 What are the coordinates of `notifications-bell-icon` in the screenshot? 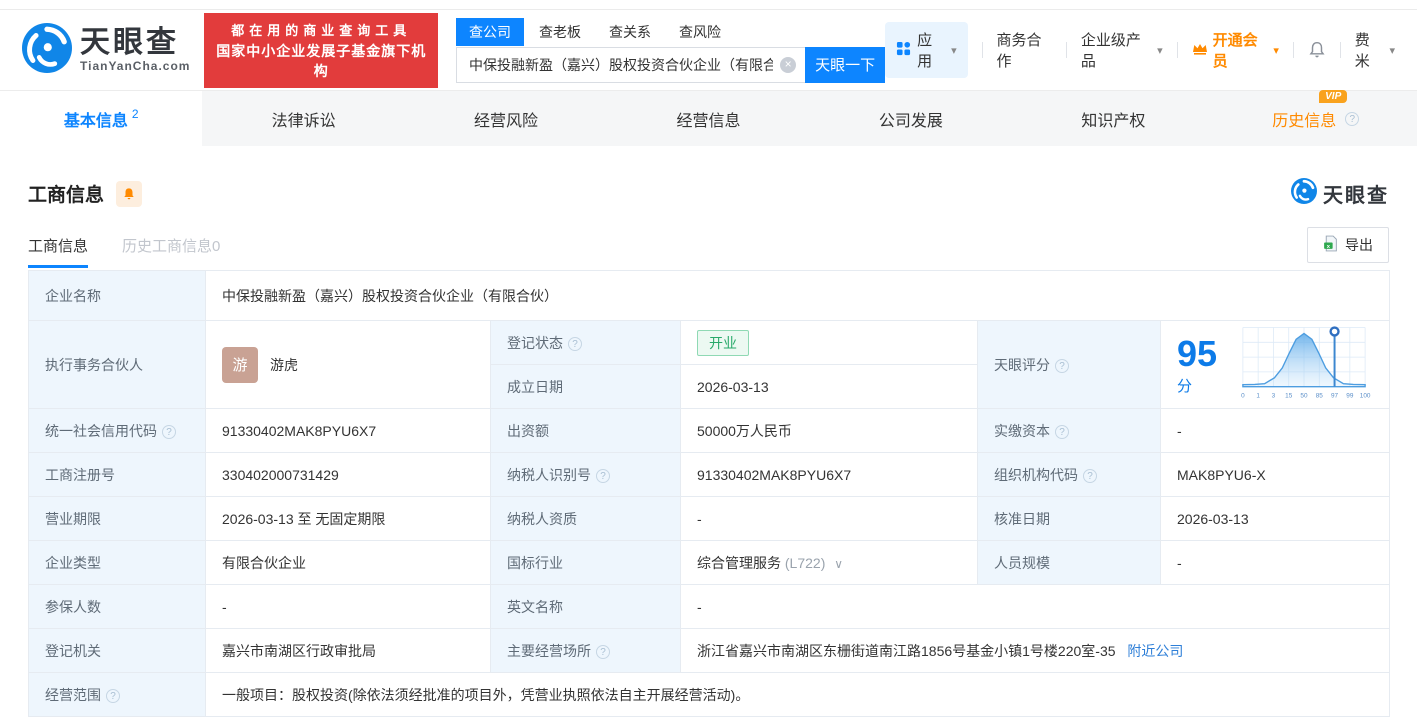 It's located at (1317, 50).